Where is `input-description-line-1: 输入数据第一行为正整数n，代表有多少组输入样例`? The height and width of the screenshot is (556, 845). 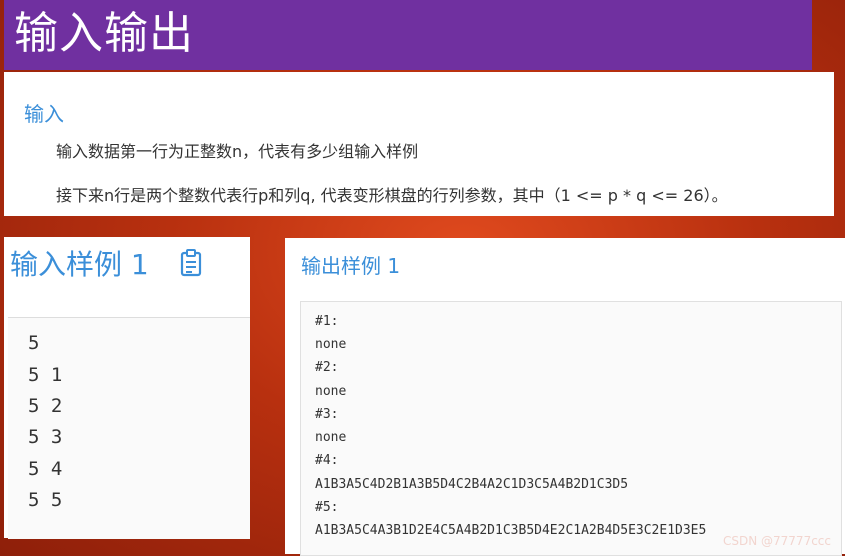
input-description-line-1: 输入数据第一行为正整数n，代表有多少组输入样例 is located at coordinates (237, 151).